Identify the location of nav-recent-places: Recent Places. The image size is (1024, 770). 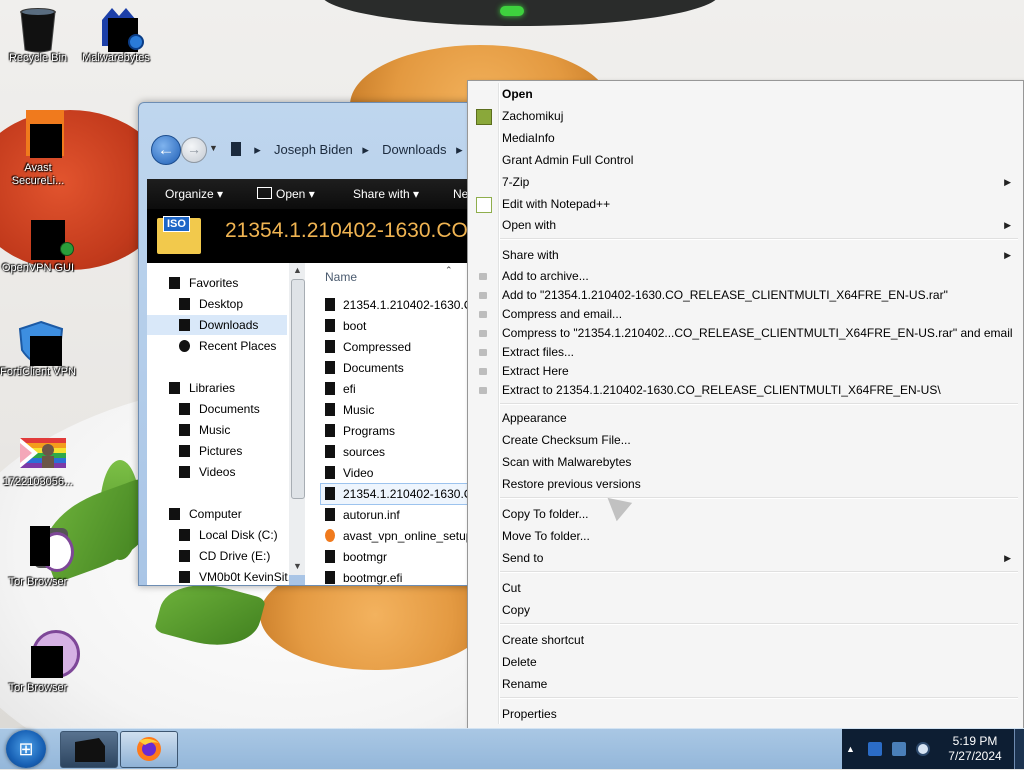
(227, 346).